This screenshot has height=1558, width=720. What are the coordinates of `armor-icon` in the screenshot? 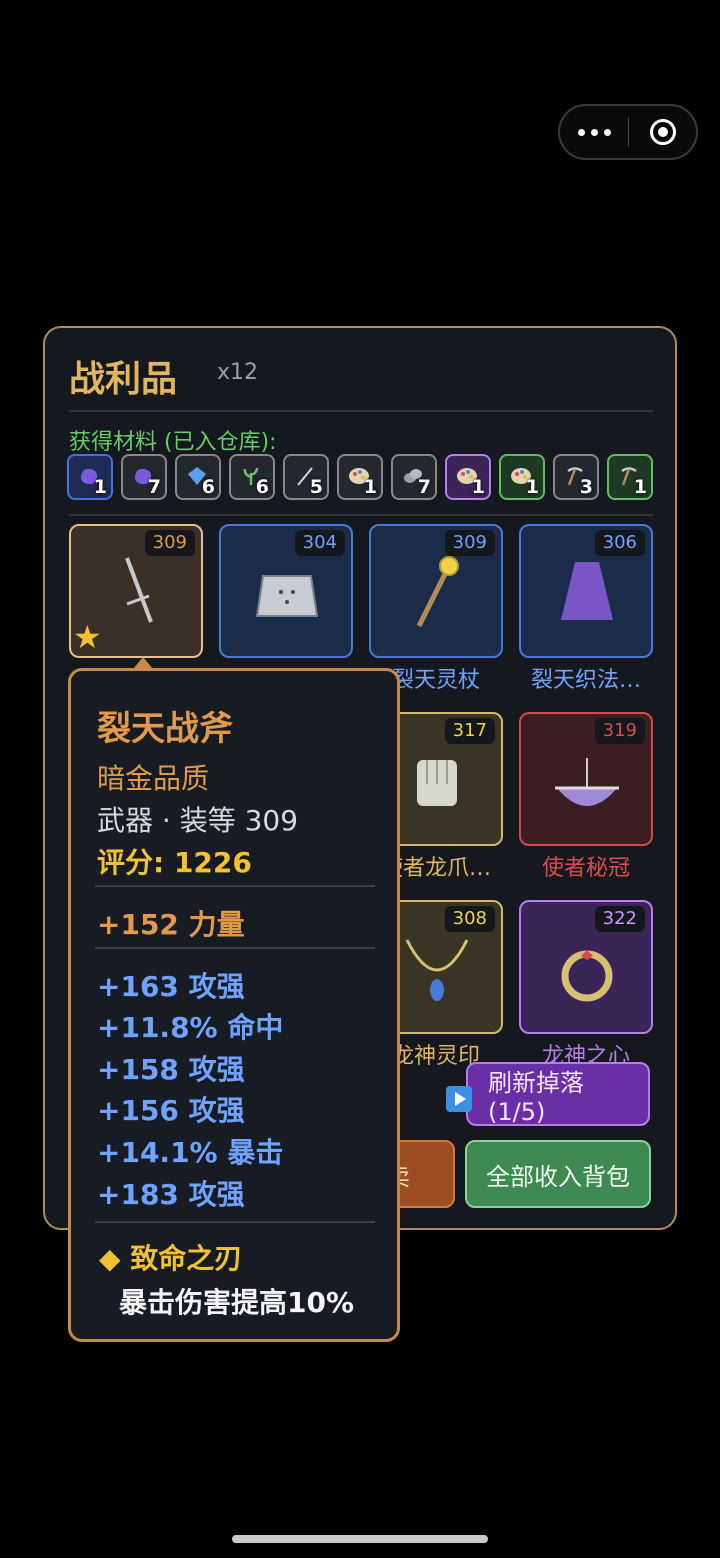 It's located at (287, 596).